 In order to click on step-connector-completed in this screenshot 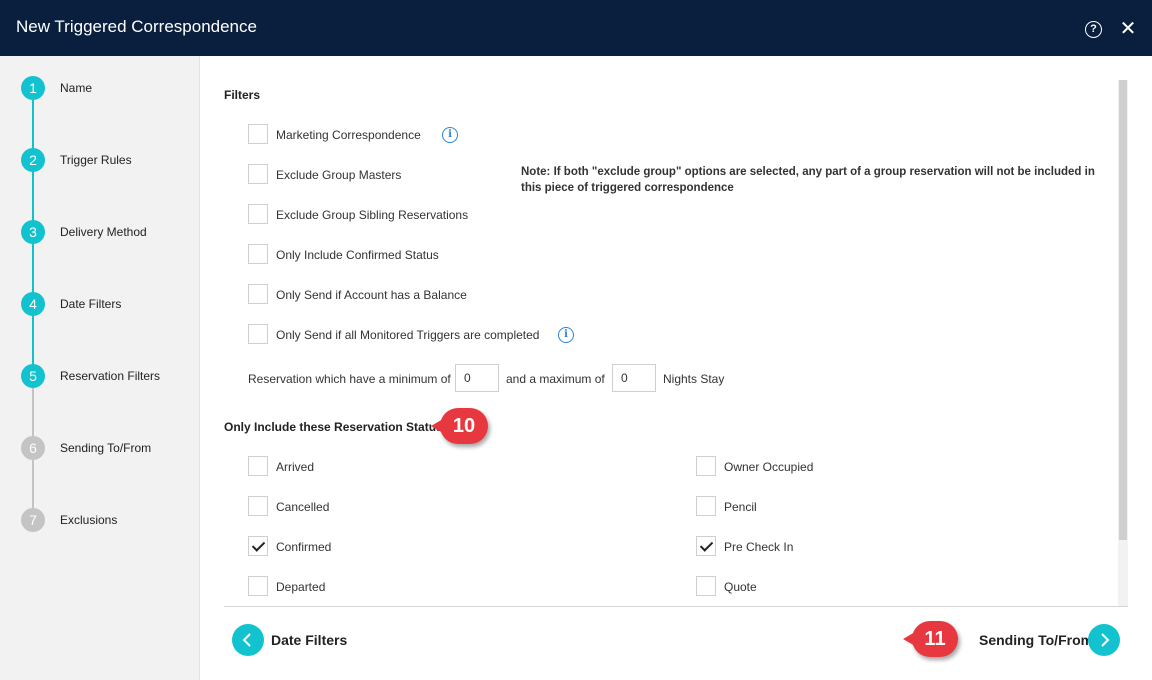, I will do `click(33, 244)`.